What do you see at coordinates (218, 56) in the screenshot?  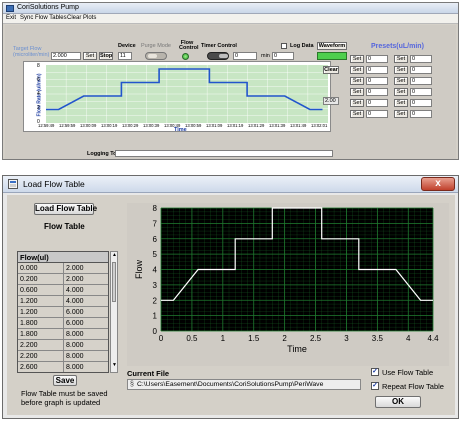 I see `timer-control-toggle` at bounding box center [218, 56].